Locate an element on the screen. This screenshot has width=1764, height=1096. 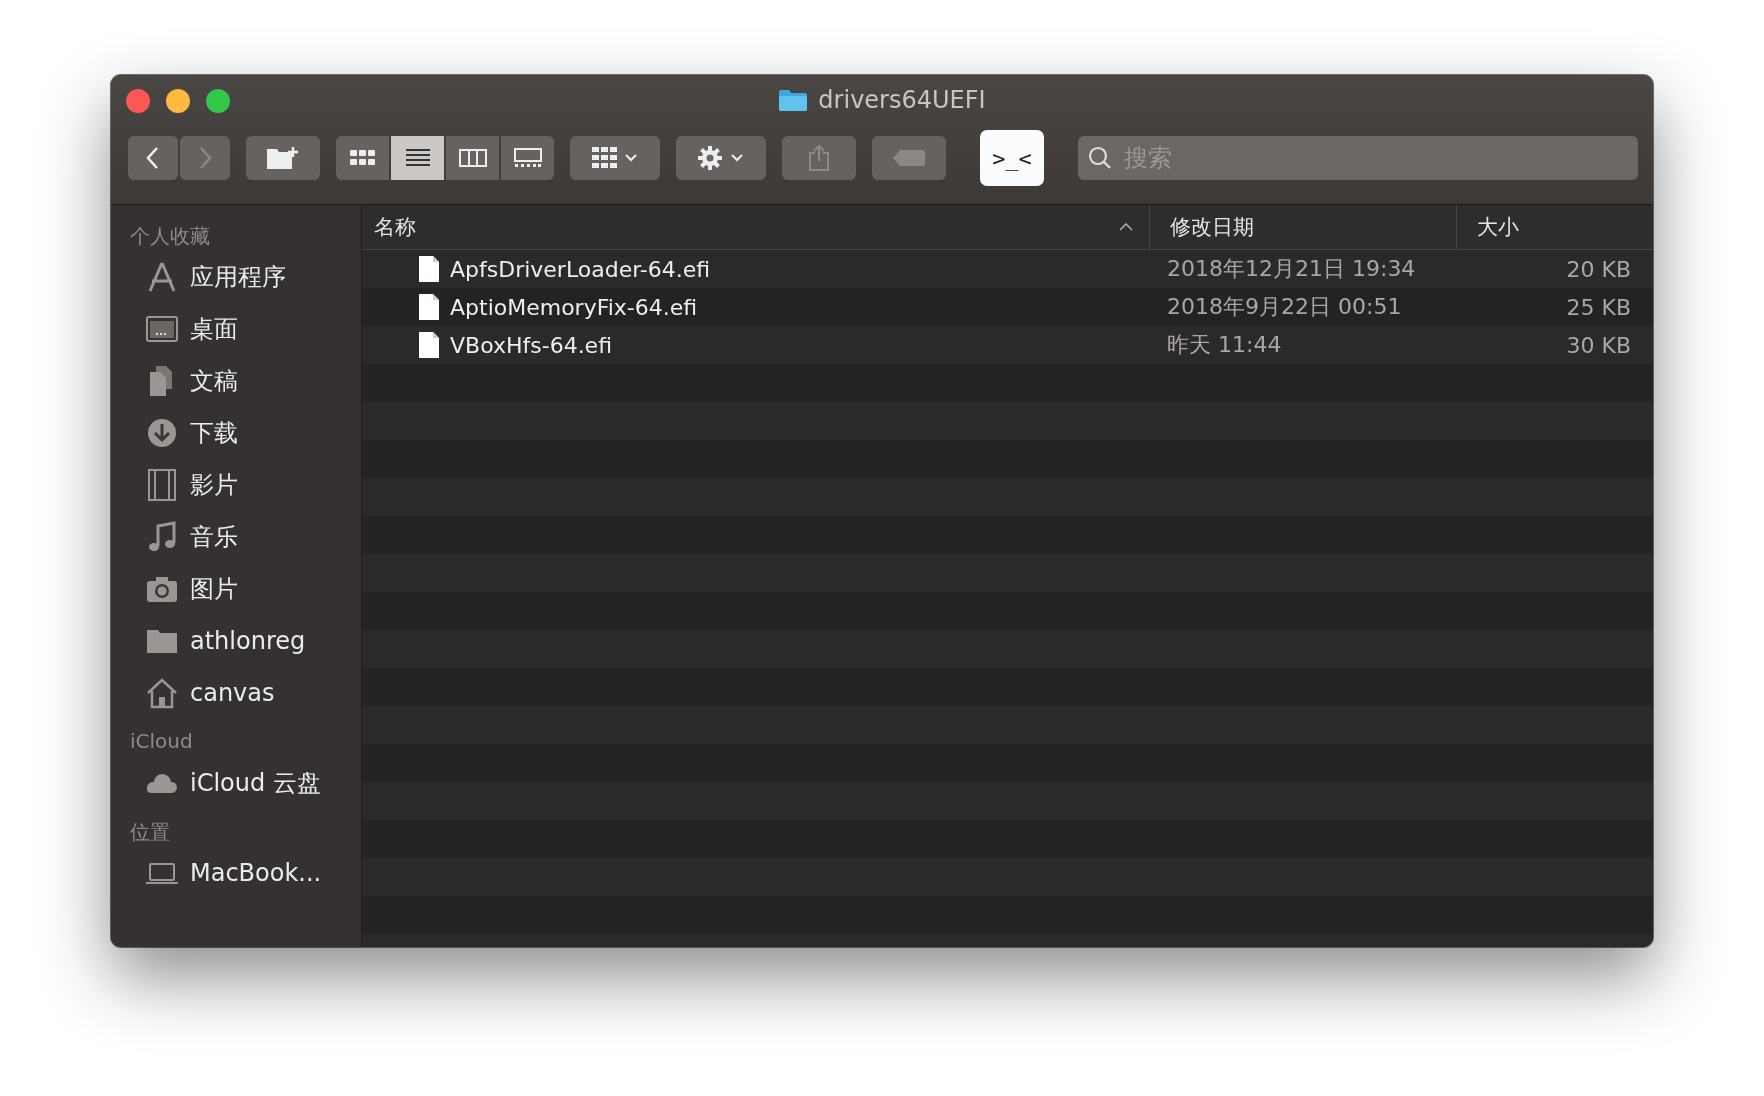
sidebar-item: athlonreg is located at coordinates (236, 641).